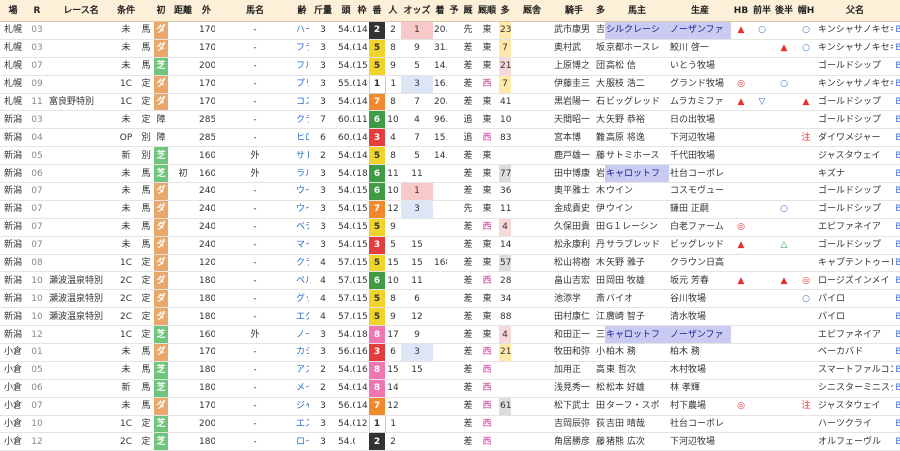 This screenshot has height=451, width=900. What do you see at coordinates (417, 11) in the screenshot?
I see `column-header-15: オッズ` at bounding box center [417, 11].